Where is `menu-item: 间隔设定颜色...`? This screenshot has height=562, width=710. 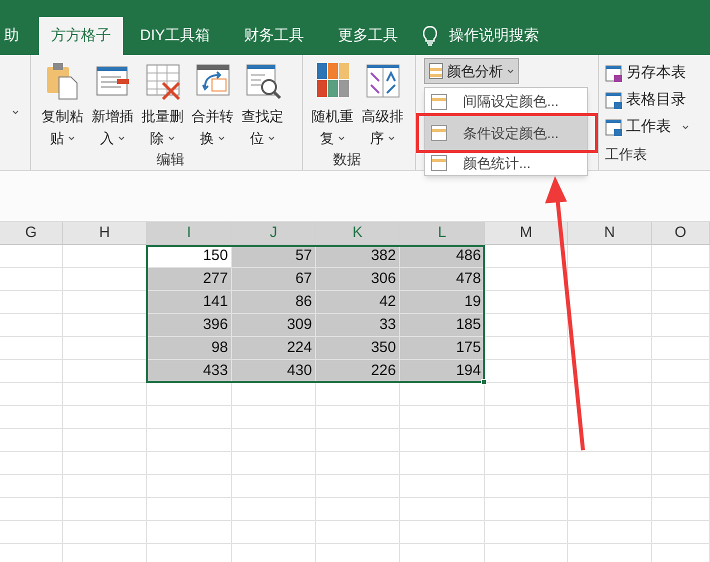
menu-item: 间隔设定颜色... is located at coordinates (506, 101).